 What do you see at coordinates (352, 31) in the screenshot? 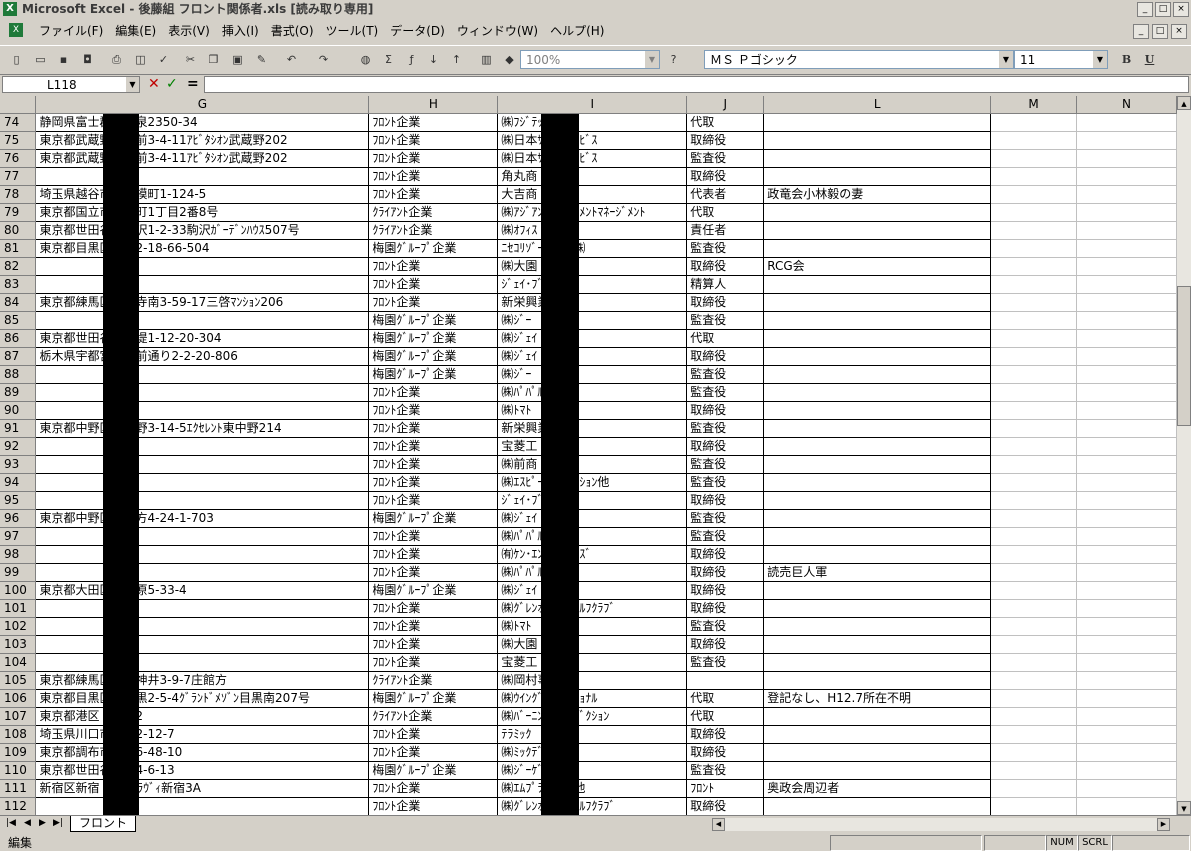
I see `menu-item: ツール(T)` at bounding box center [352, 31].